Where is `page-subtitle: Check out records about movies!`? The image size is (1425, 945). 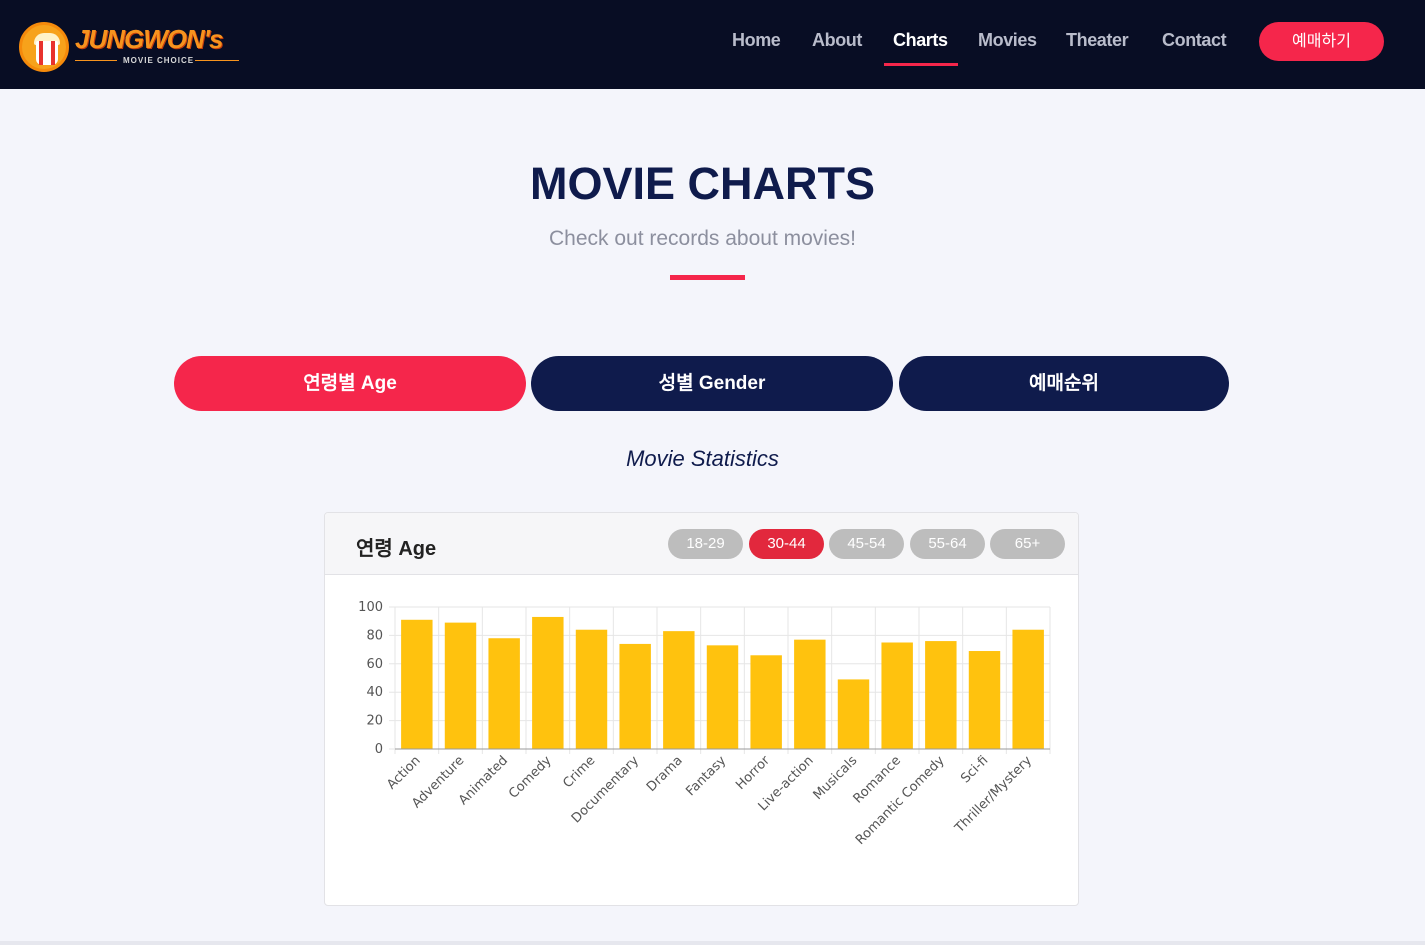 page-subtitle: Check out records about movies! is located at coordinates (702, 238).